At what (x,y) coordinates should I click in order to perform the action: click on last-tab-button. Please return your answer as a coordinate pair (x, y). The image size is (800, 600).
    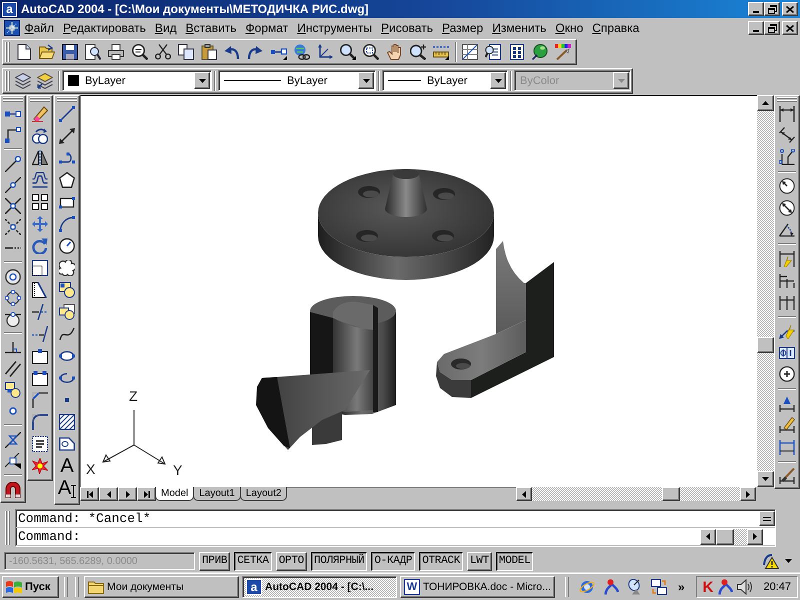
    Looking at the image, I should click on (146, 494).